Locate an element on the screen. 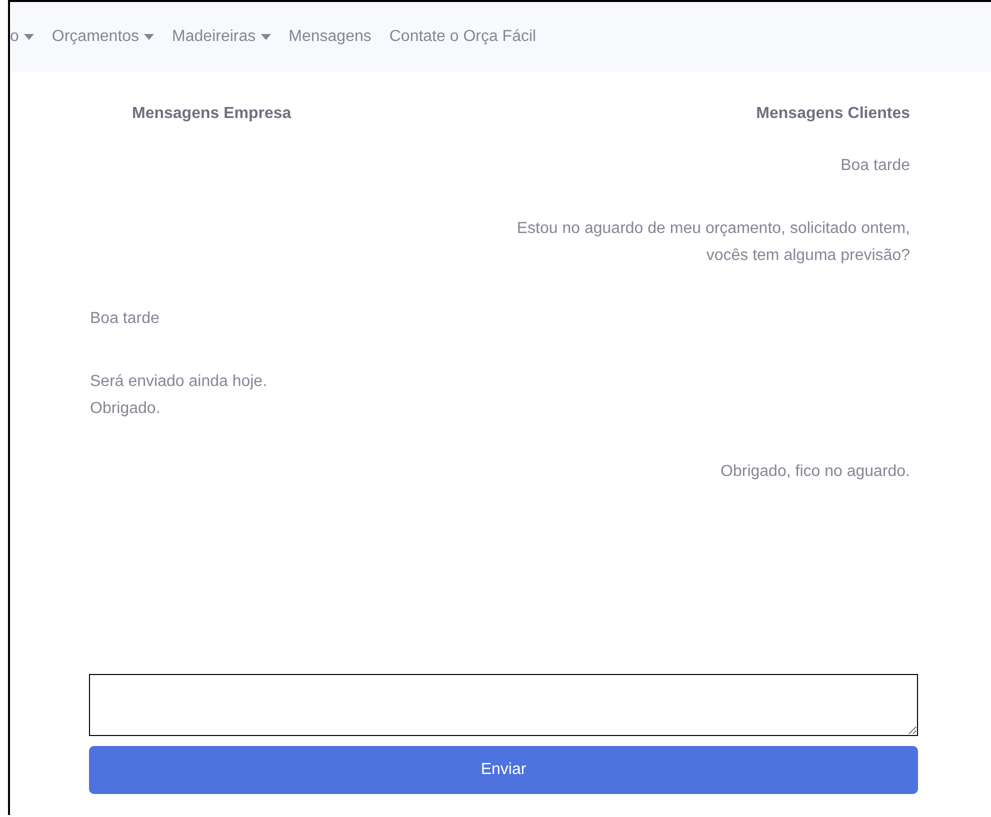 The height and width of the screenshot is (817, 991). send-button: Enviar is located at coordinates (503, 770).